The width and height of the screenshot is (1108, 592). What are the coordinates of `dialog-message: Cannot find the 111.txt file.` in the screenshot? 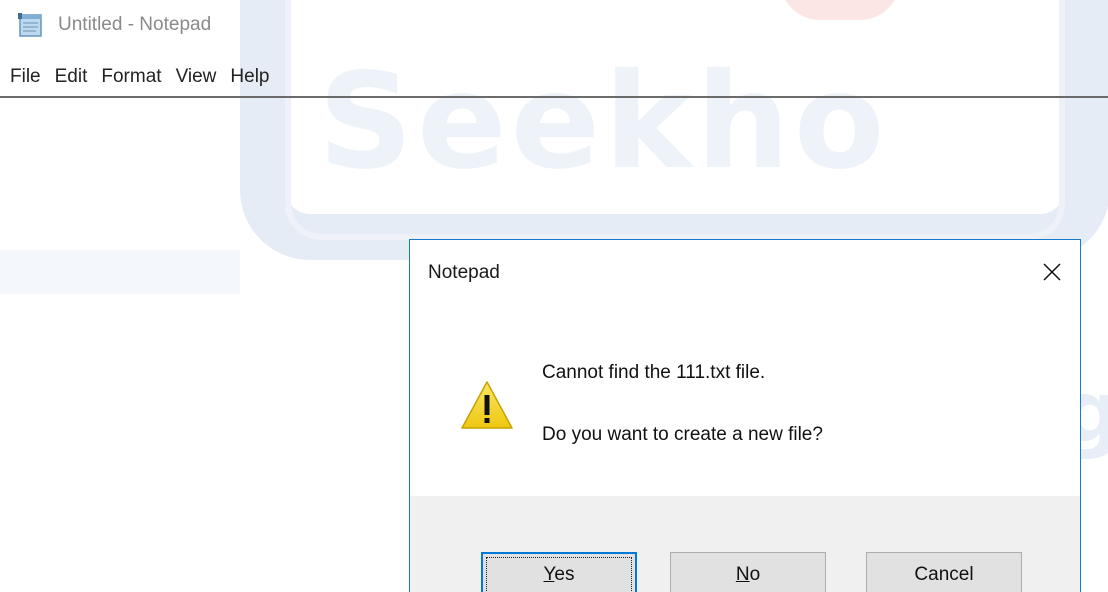 It's located at (654, 372).